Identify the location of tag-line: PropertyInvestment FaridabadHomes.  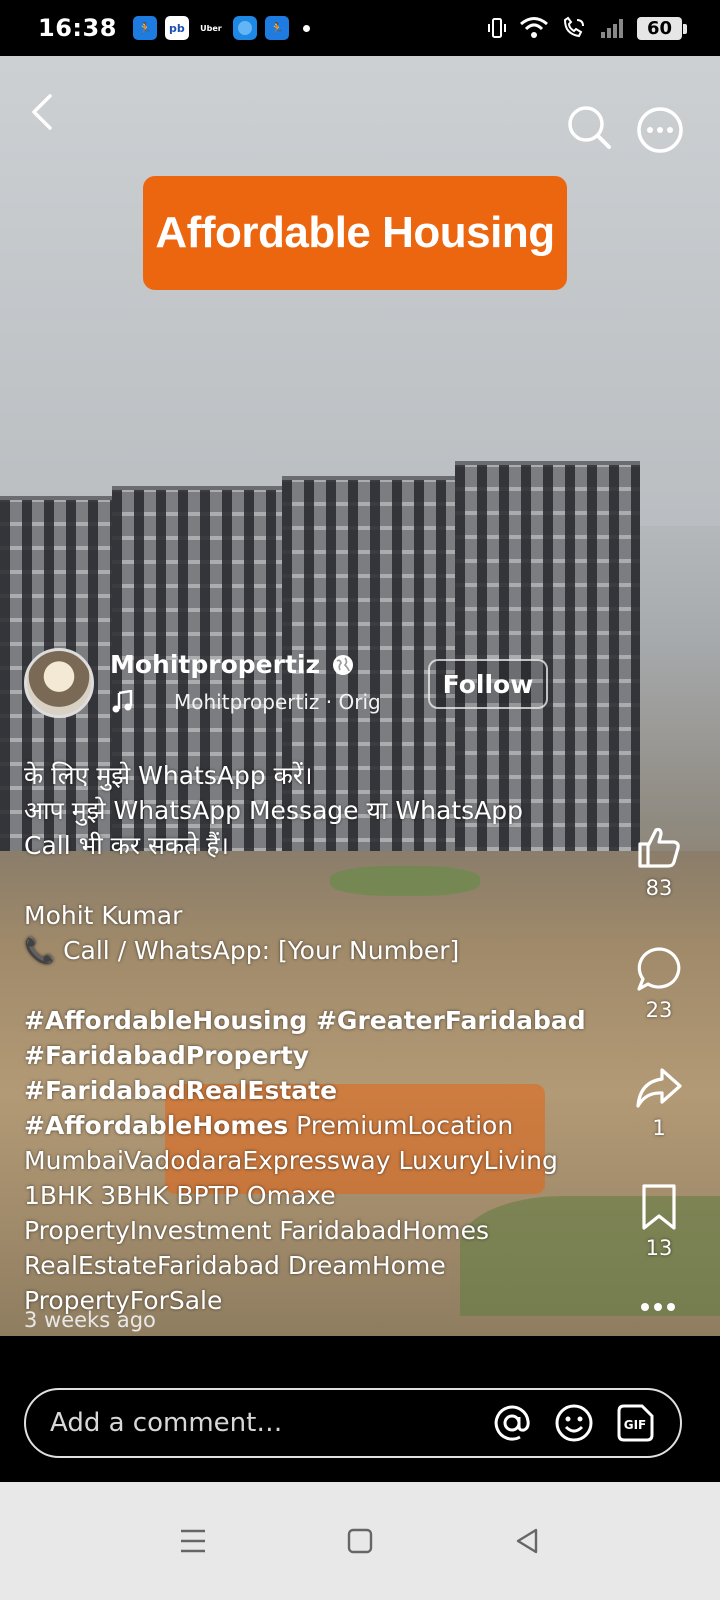
(257, 1230).